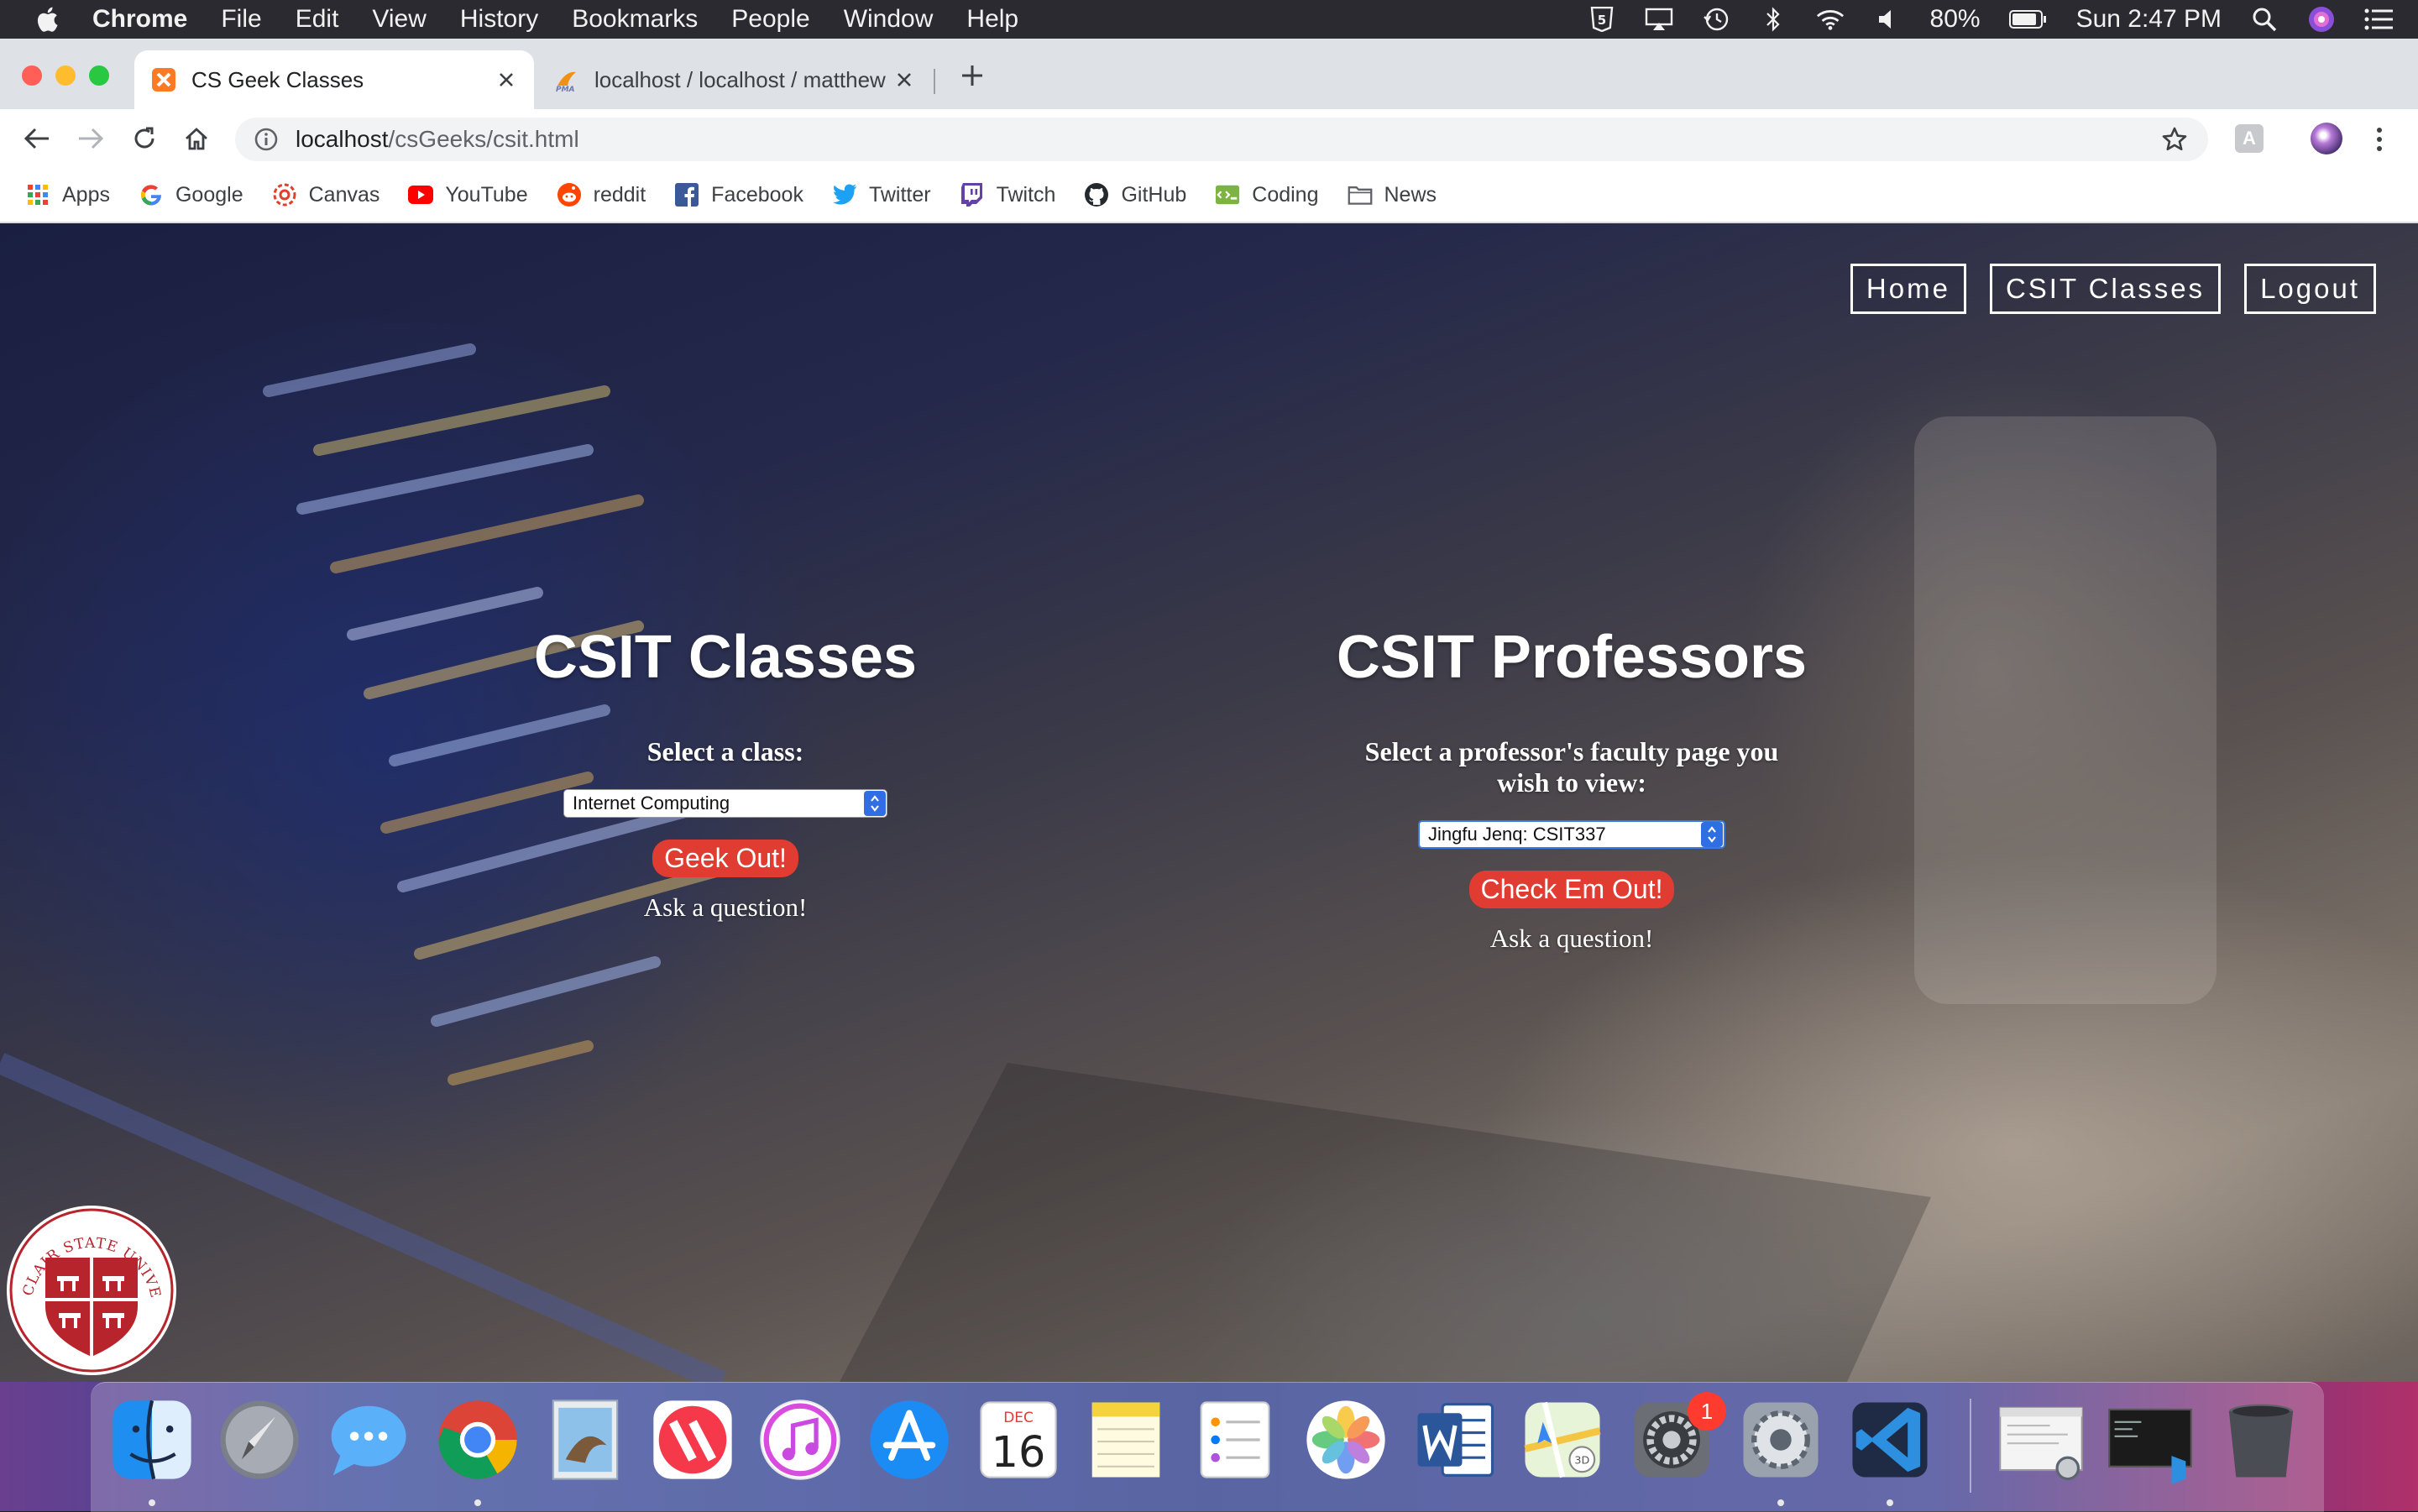 This screenshot has width=2418, height=1512. What do you see at coordinates (2249, 138) in the screenshot?
I see `extension-icon: A` at bounding box center [2249, 138].